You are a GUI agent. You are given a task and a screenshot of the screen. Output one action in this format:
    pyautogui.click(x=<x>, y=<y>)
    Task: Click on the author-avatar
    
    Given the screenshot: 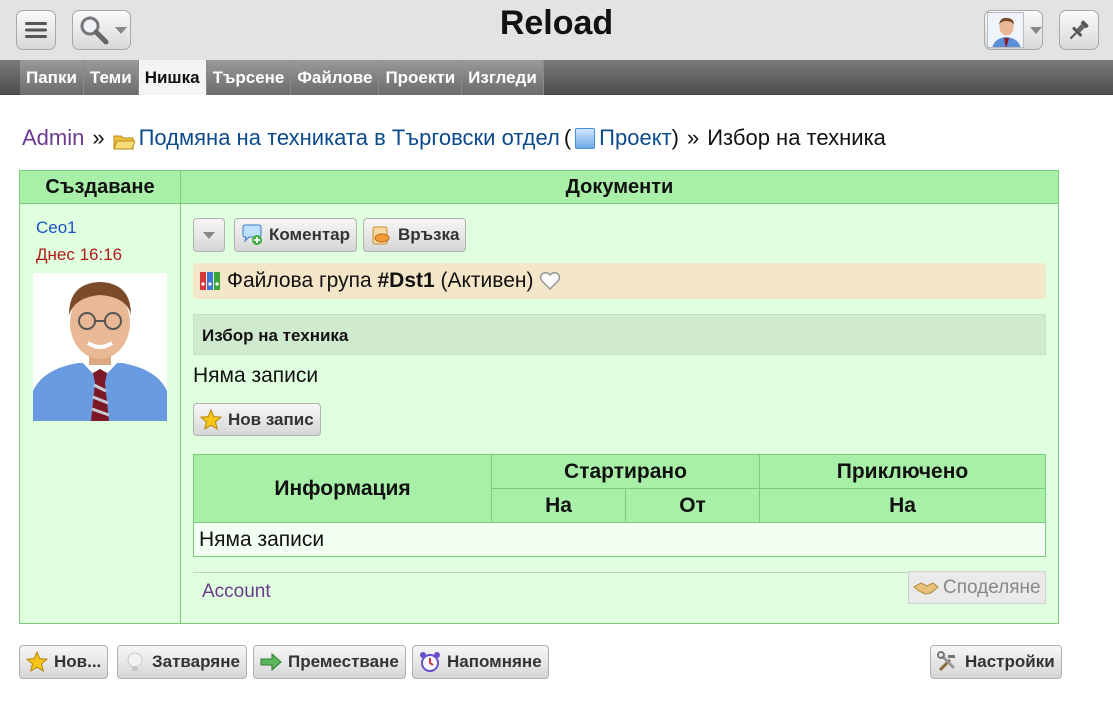 What is the action you would take?
    pyautogui.click(x=100, y=347)
    